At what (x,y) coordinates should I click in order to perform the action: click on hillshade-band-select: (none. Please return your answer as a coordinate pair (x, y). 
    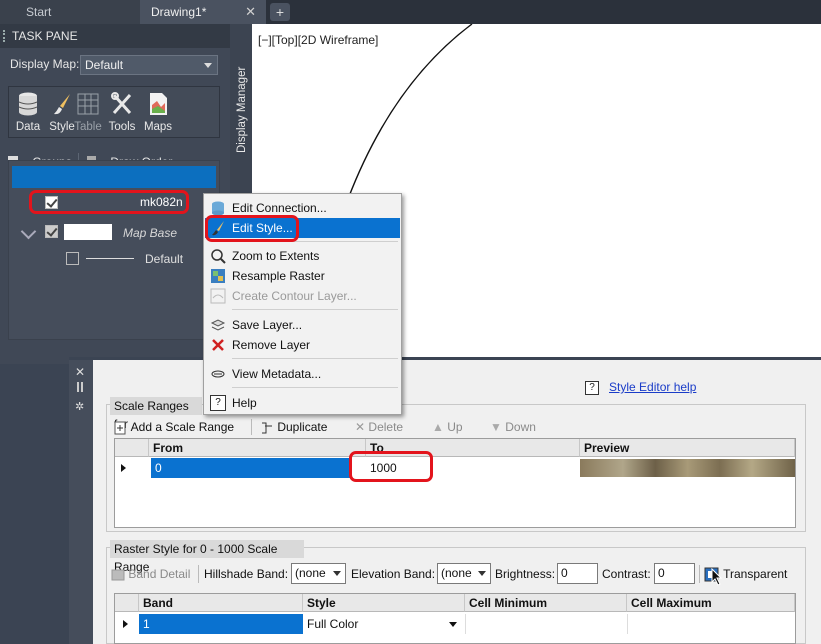
    Looking at the image, I should click on (318, 573).